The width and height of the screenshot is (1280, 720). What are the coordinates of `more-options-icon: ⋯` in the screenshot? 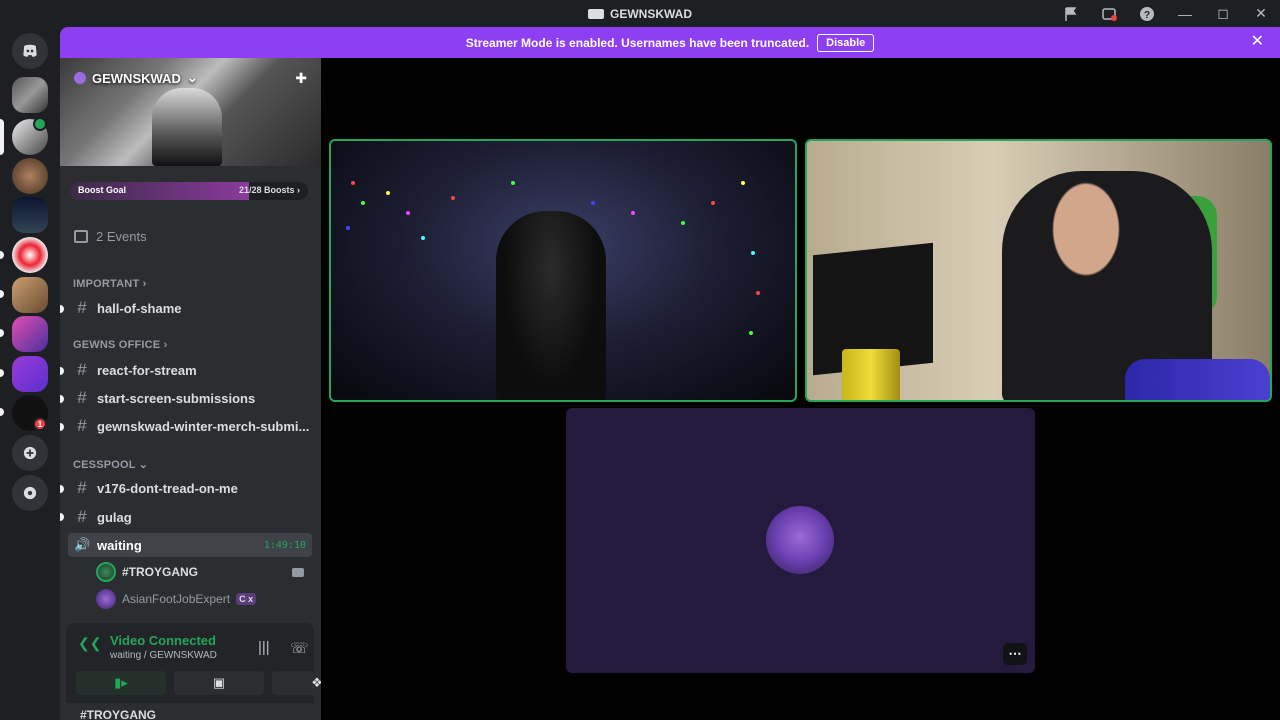 It's located at (1015, 654).